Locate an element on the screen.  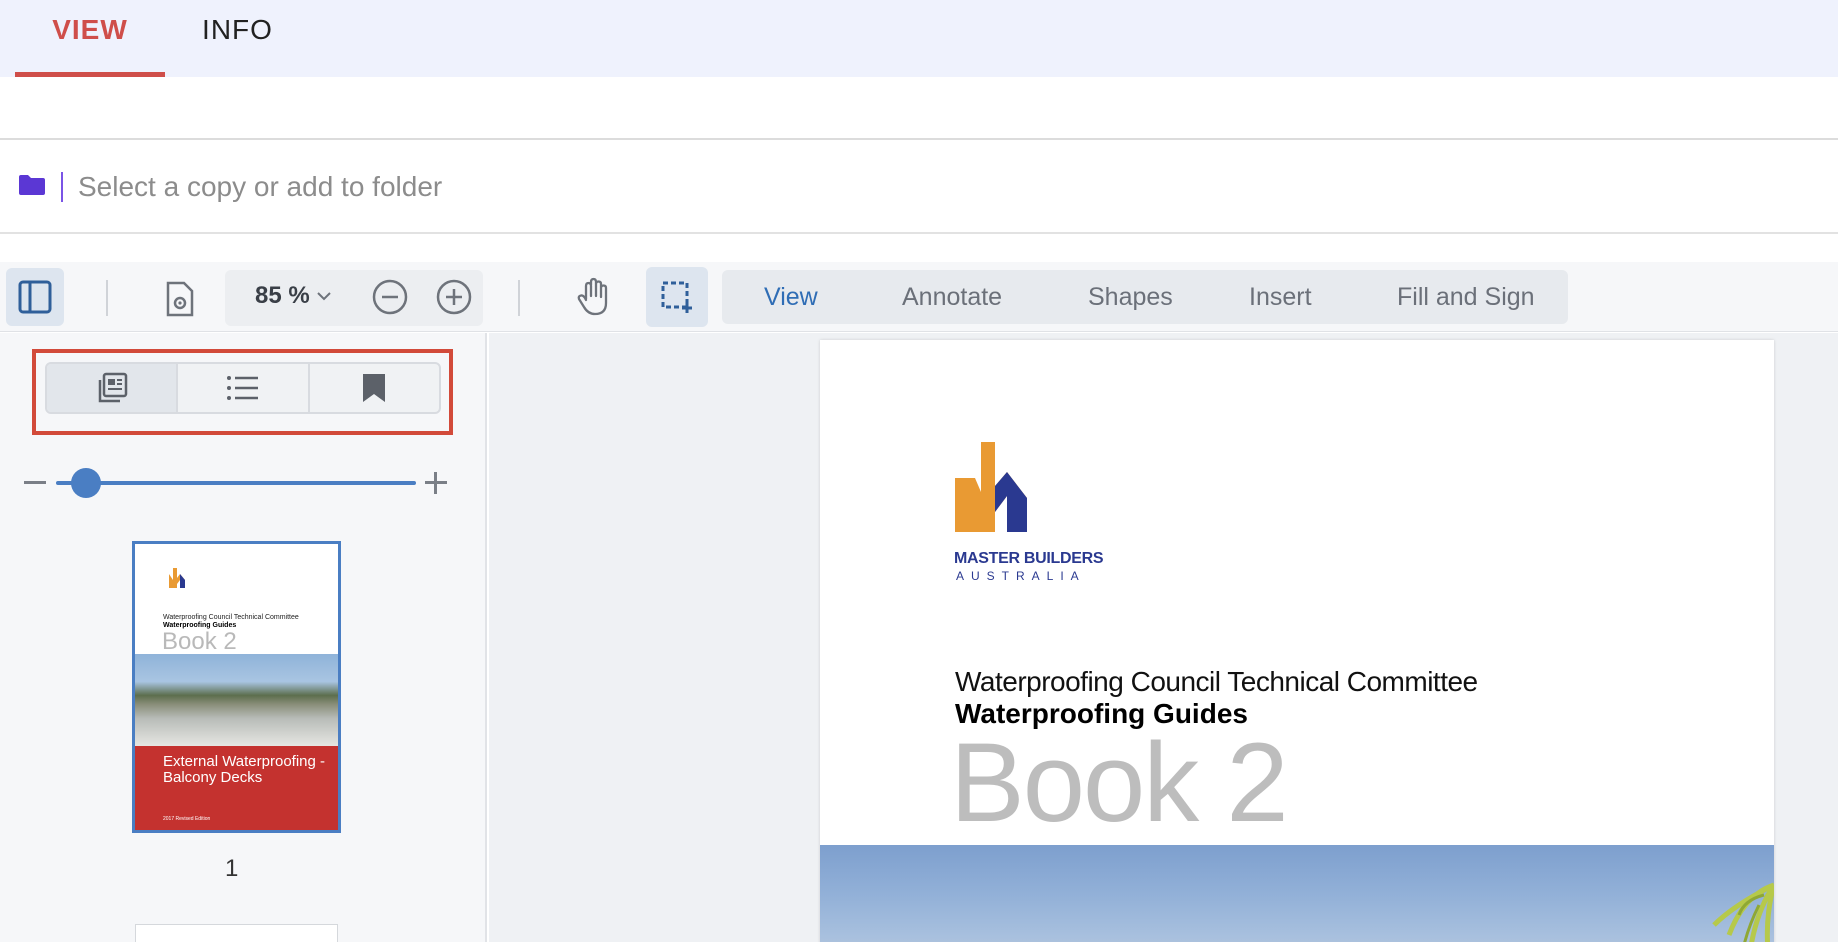
toggle-sidebar-button is located at coordinates (35, 297).